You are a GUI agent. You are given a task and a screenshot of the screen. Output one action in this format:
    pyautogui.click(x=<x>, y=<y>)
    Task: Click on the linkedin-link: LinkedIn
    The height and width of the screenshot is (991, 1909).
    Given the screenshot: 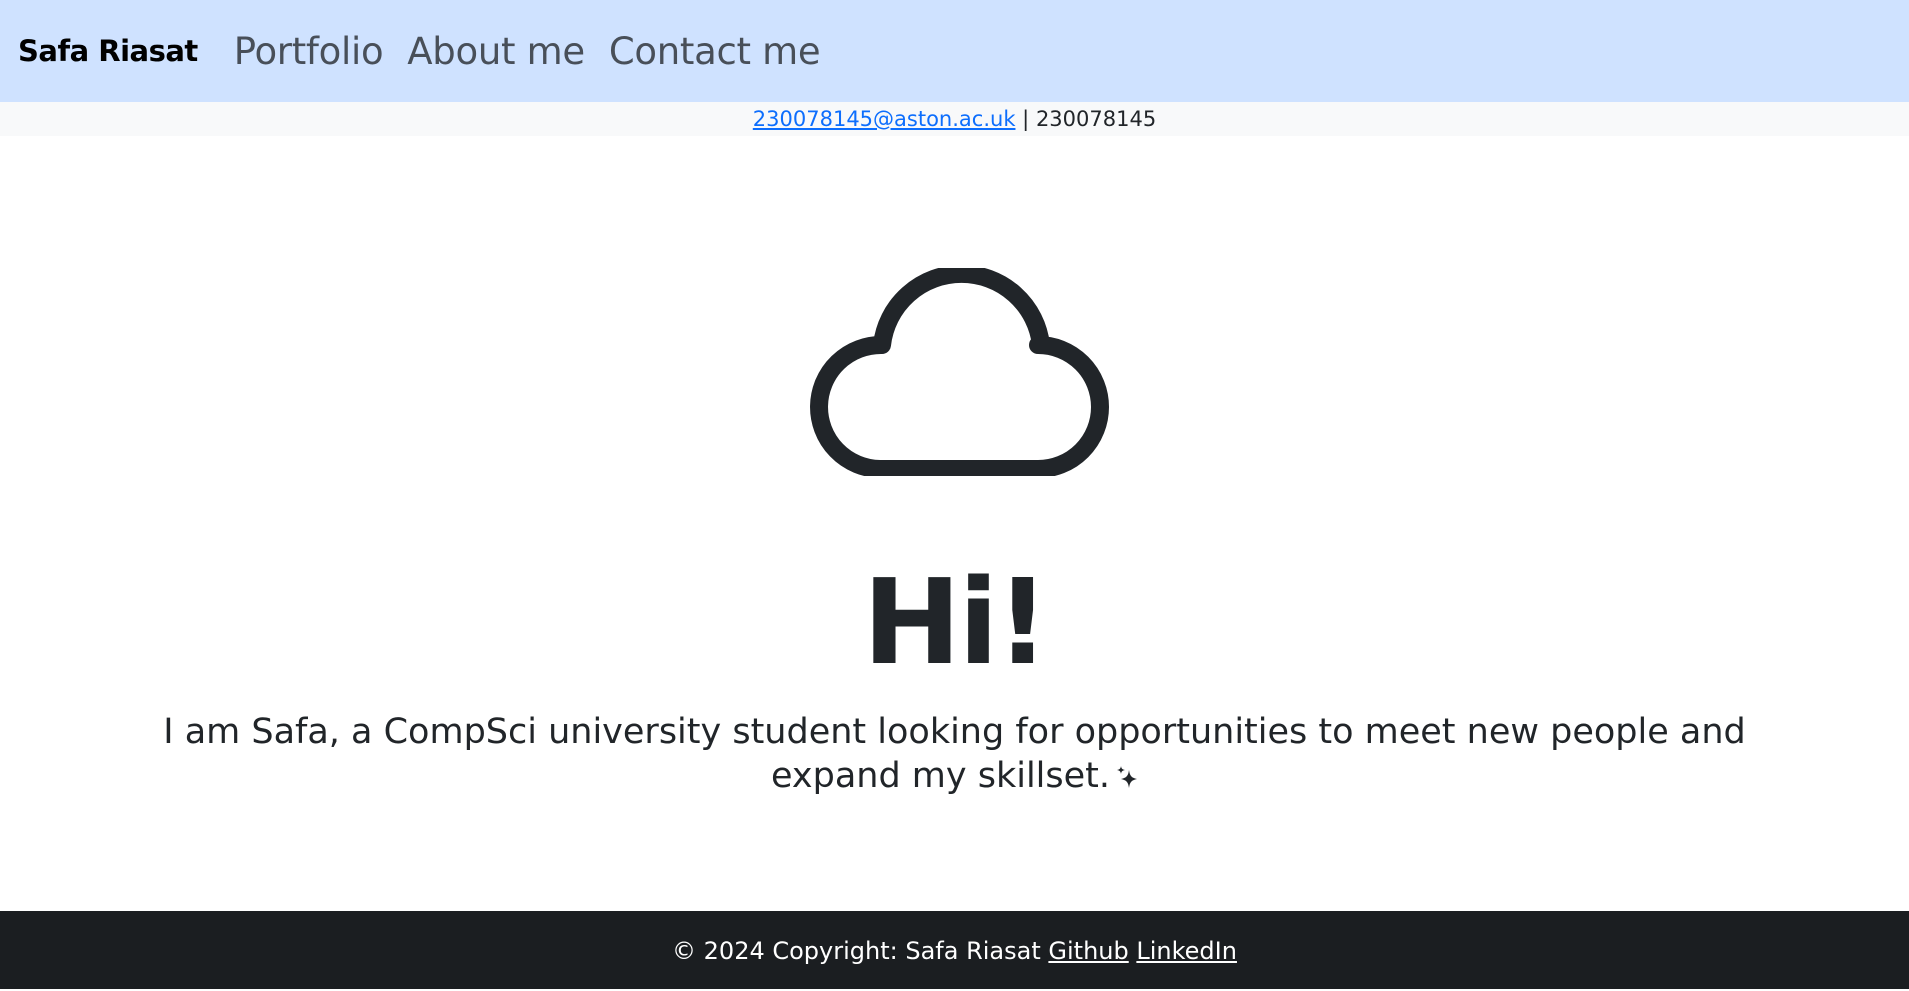 What is the action you would take?
    pyautogui.click(x=1186, y=951)
    